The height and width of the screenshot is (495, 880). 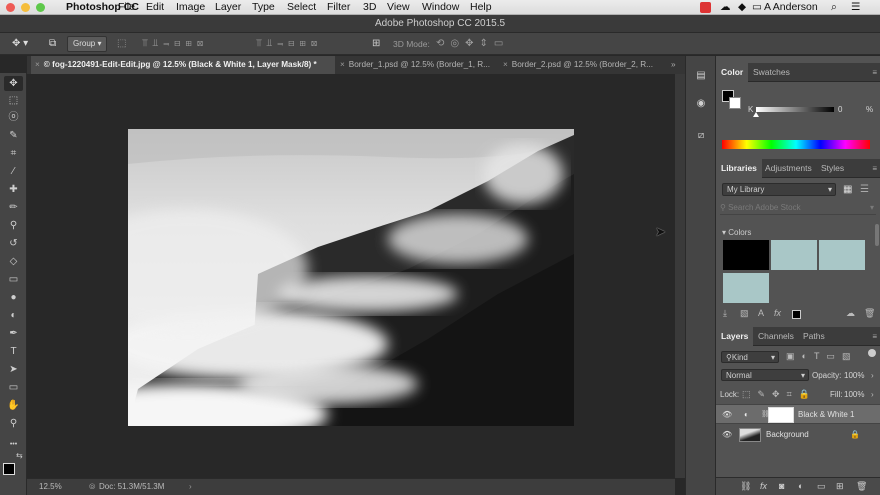 What do you see at coordinates (9, 469) in the screenshot?
I see `foreground-color-swatch` at bounding box center [9, 469].